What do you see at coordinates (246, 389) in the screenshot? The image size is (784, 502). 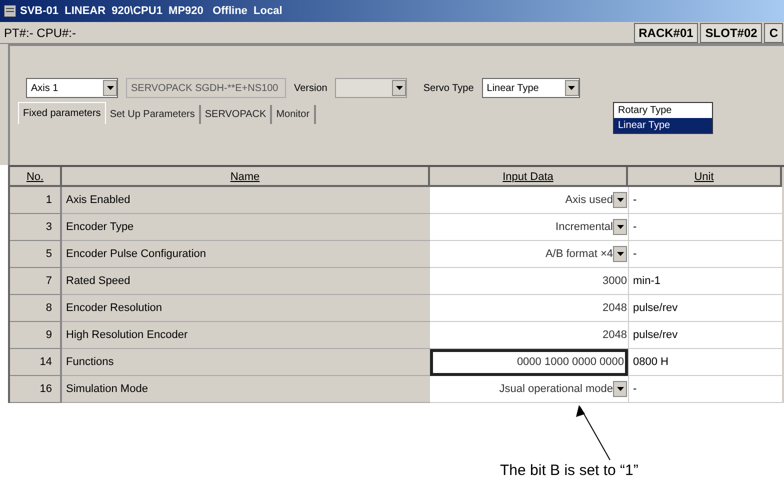 I see `parameter-name-cell: Simulation Mode` at bounding box center [246, 389].